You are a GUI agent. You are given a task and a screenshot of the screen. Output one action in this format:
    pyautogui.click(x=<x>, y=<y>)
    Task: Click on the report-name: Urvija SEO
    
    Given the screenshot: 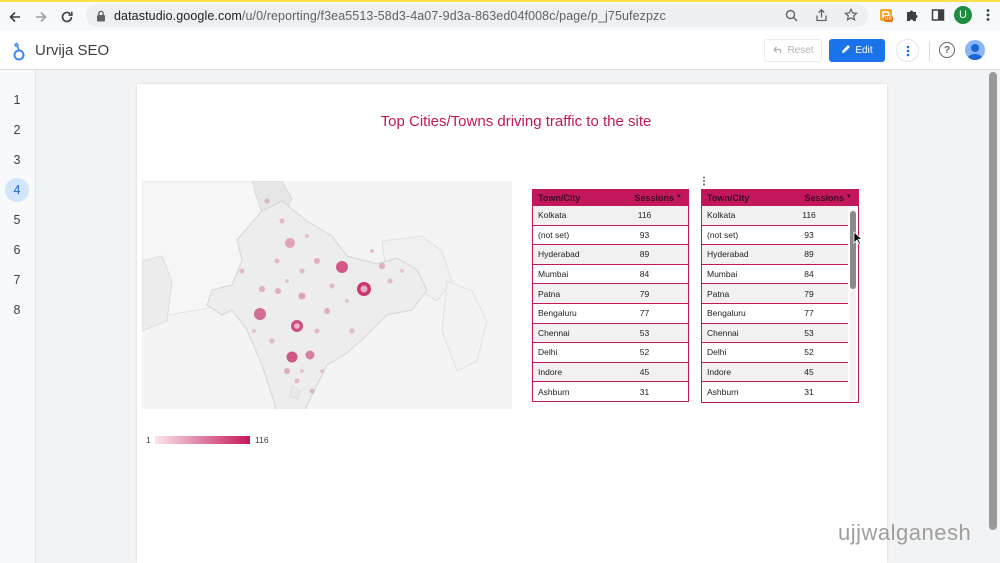 What is the action you would take?
    pyautogui.click(x=72, y=50)
    